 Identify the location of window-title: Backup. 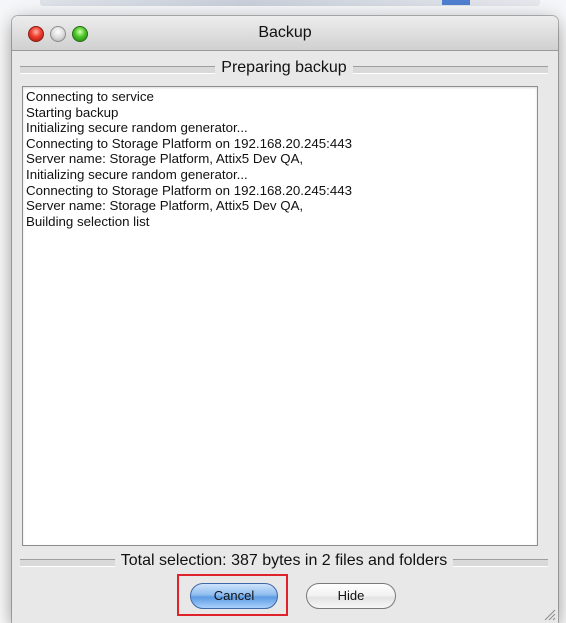
(285, 32).